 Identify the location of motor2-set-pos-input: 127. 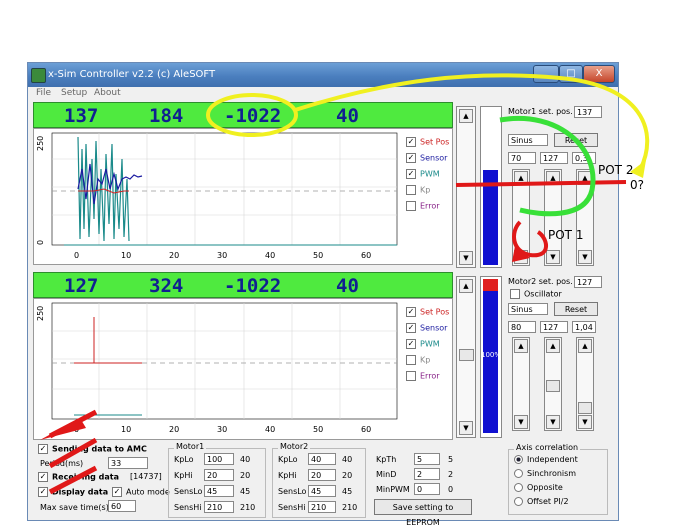
(588, 282).